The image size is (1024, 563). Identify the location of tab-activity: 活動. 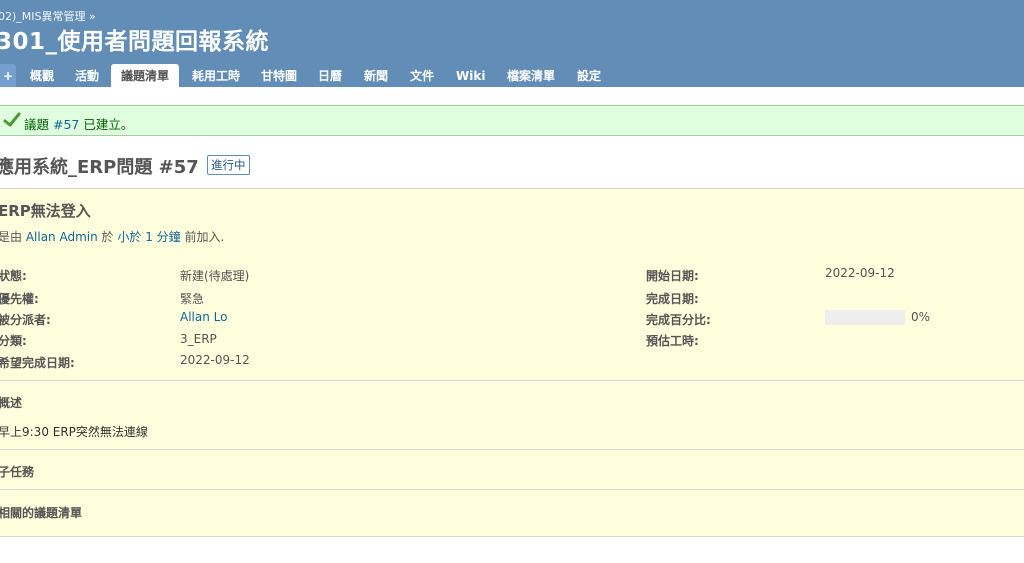
(87, 75).